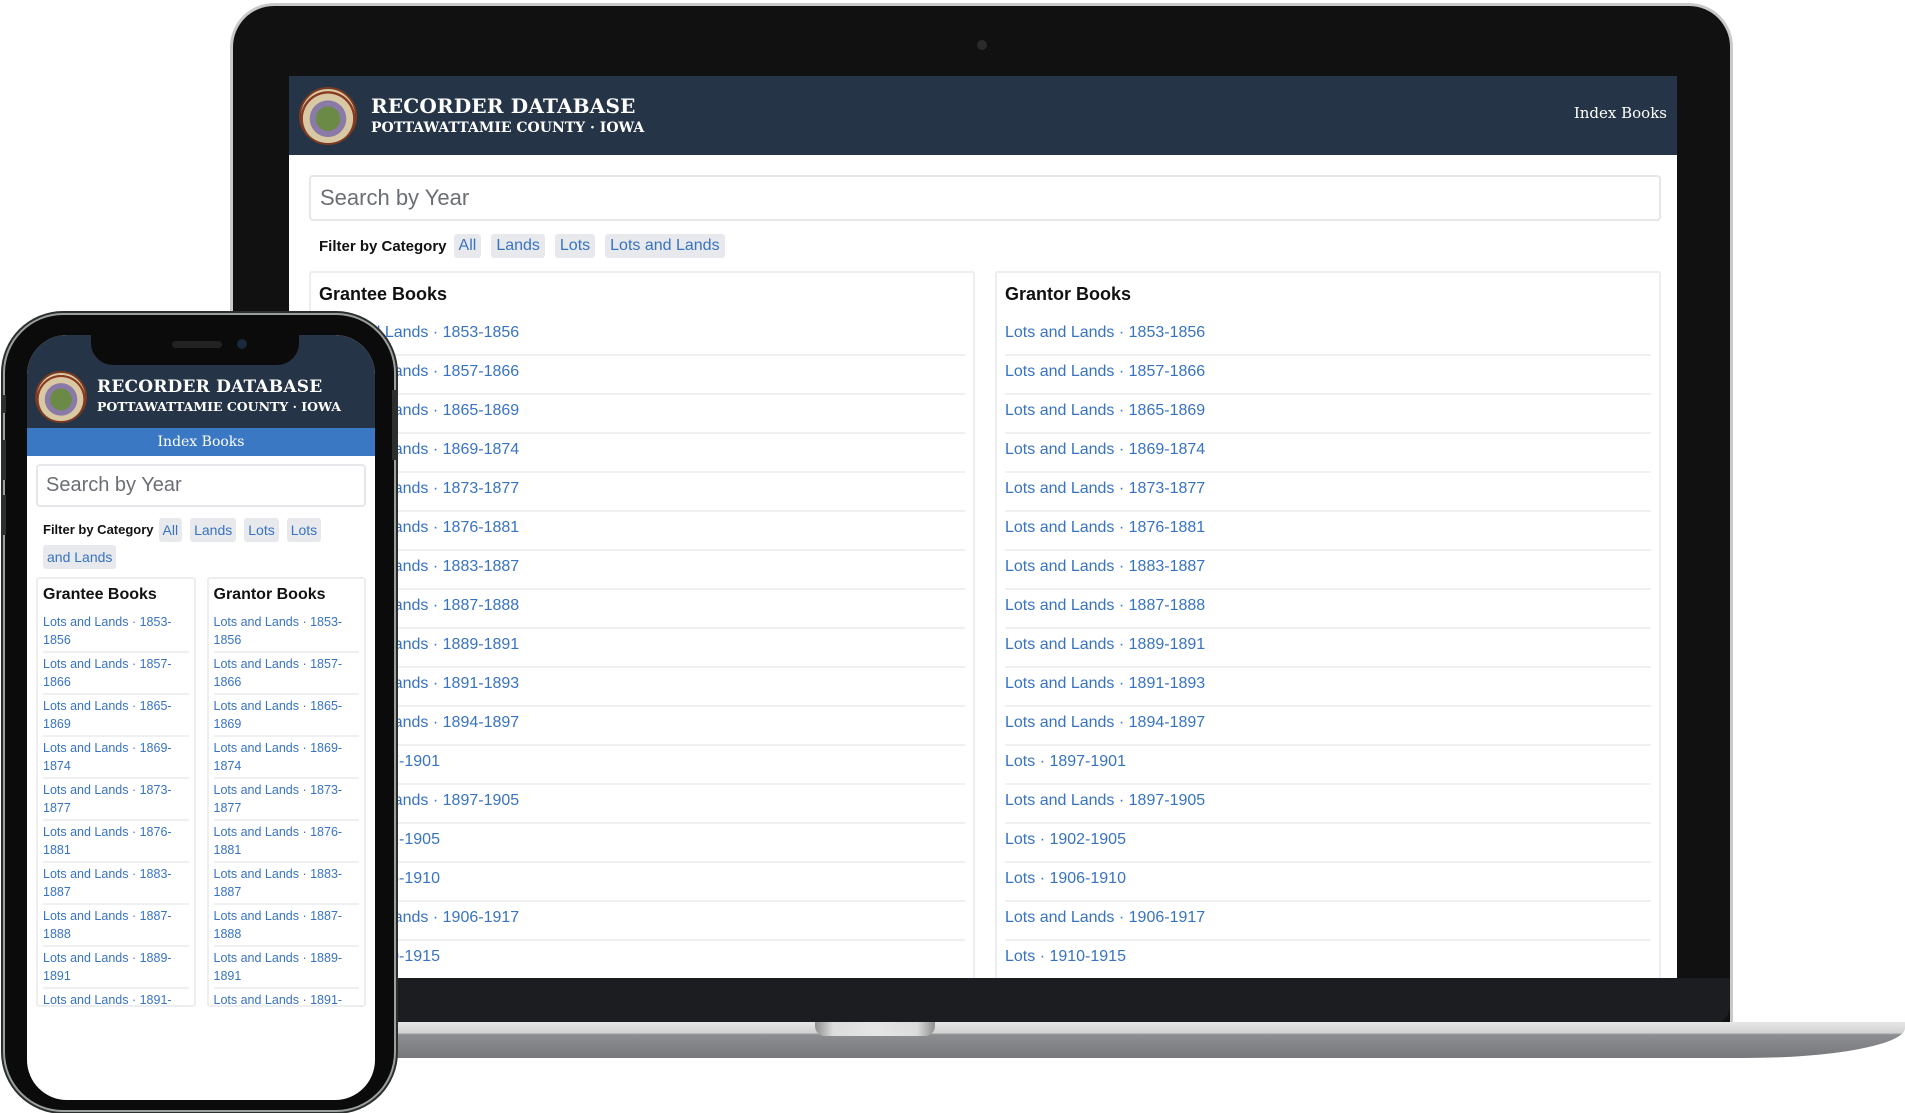 The image size is (1905, 1113). I want to click on mobile-search-input, so click(201, 485).